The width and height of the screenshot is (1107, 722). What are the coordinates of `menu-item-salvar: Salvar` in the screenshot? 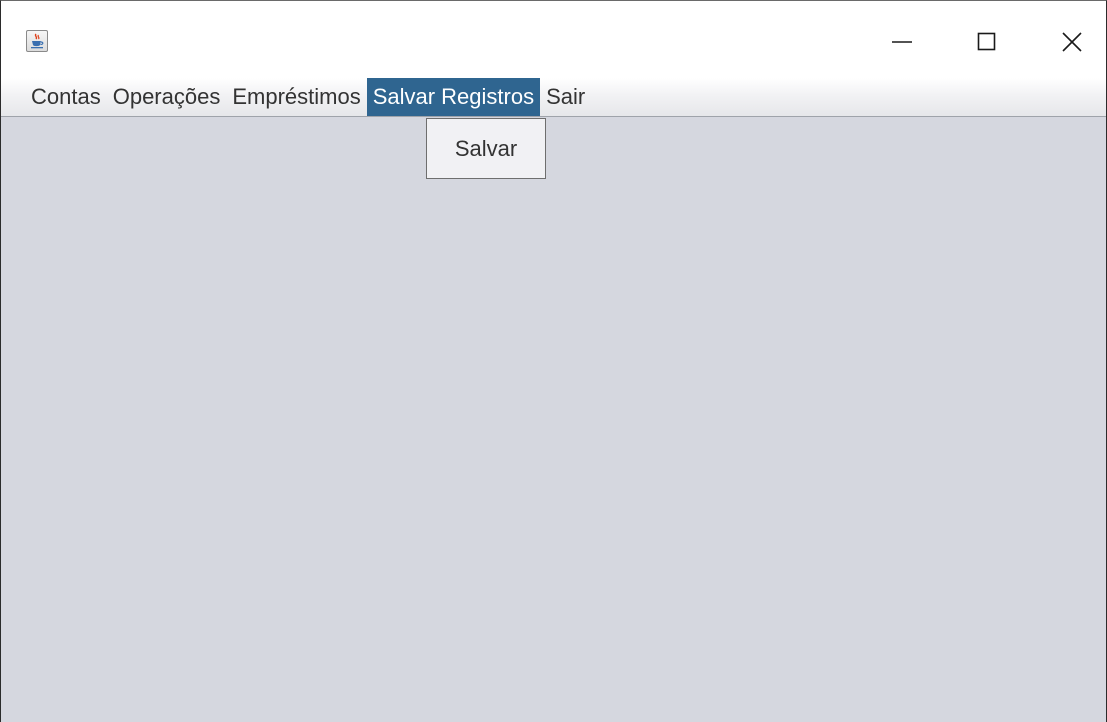 It's located at (486, 149).